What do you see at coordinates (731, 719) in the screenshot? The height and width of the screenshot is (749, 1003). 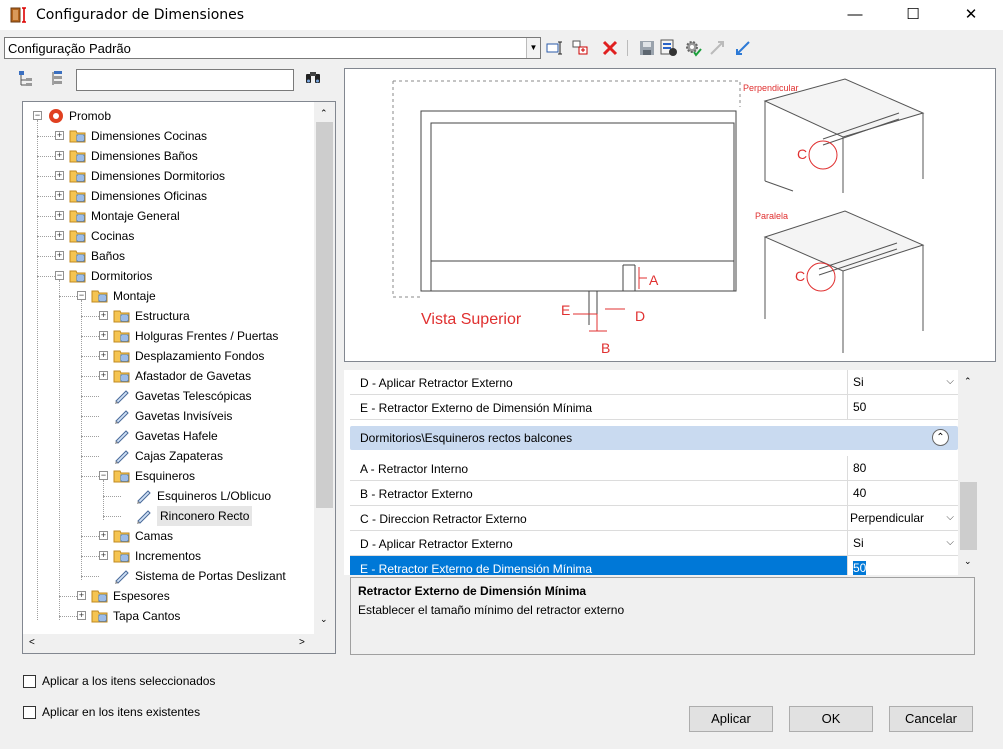 I see `apply-button: Aplicar` at bounding box center [731, 719].